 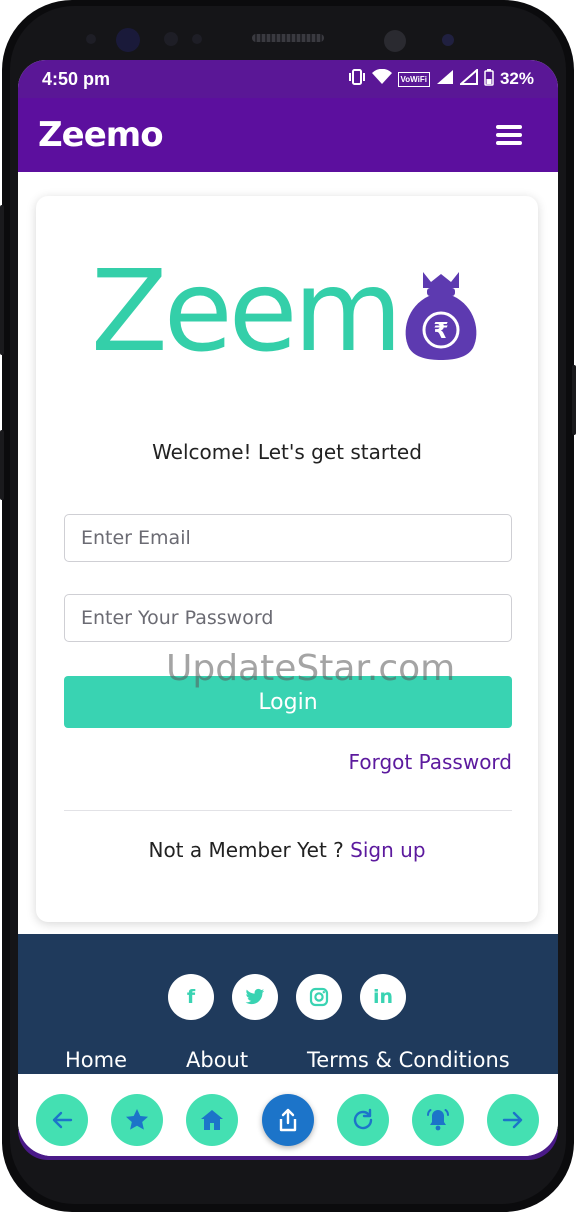 I want to click on login-button: Login, so click(x=288, y=702).